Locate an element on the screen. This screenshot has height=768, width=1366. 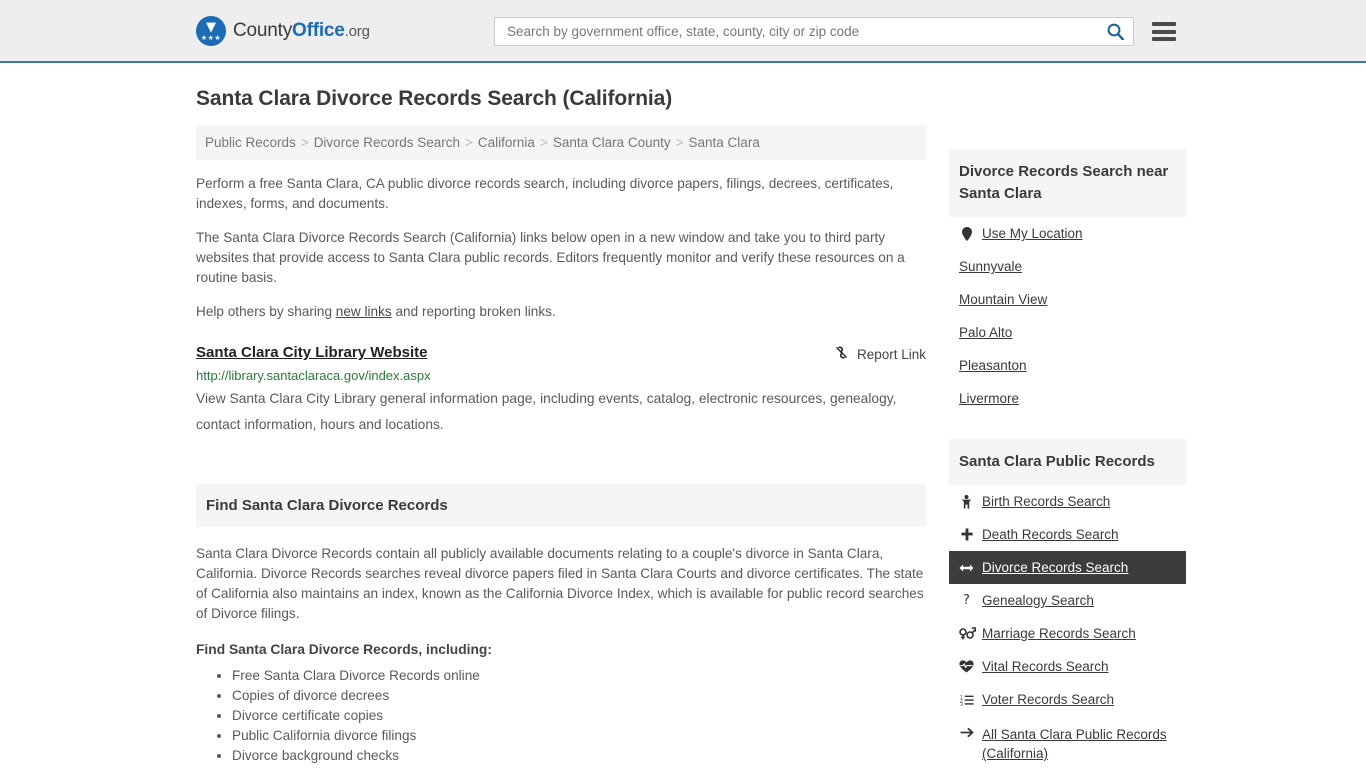
map-pin-icon is located at coordinates (966, 233).